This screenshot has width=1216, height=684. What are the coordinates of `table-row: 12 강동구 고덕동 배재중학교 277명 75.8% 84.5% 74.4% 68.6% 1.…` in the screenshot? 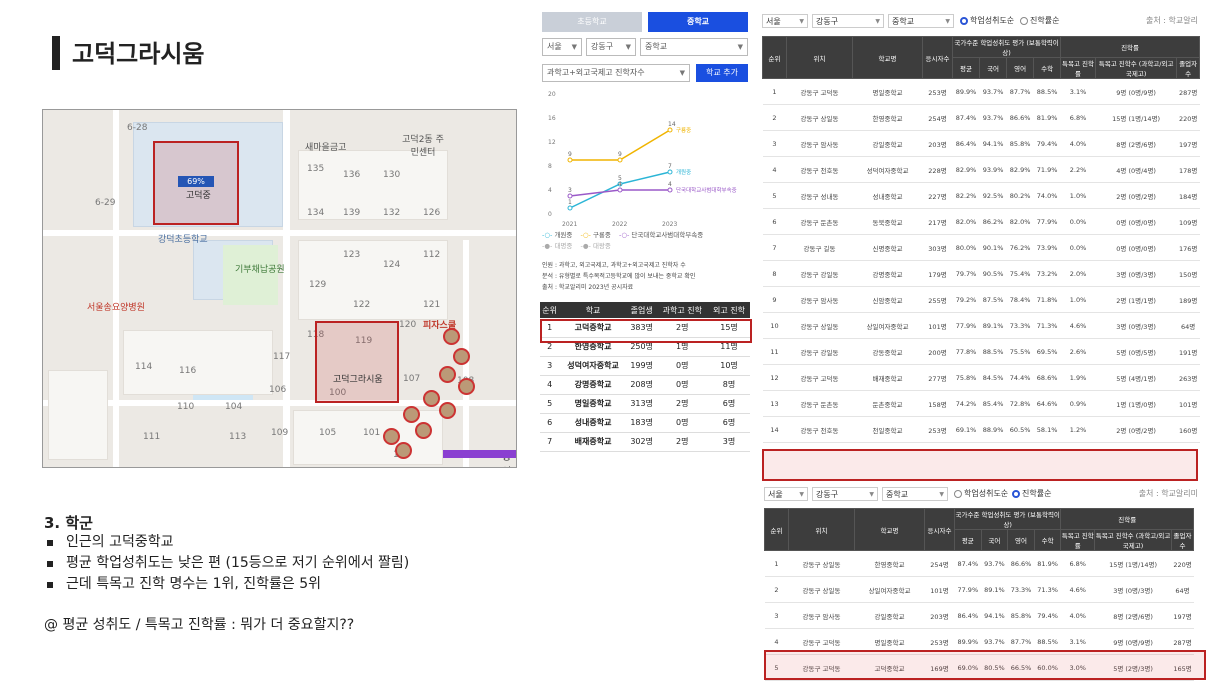 It's located at (981, 377).